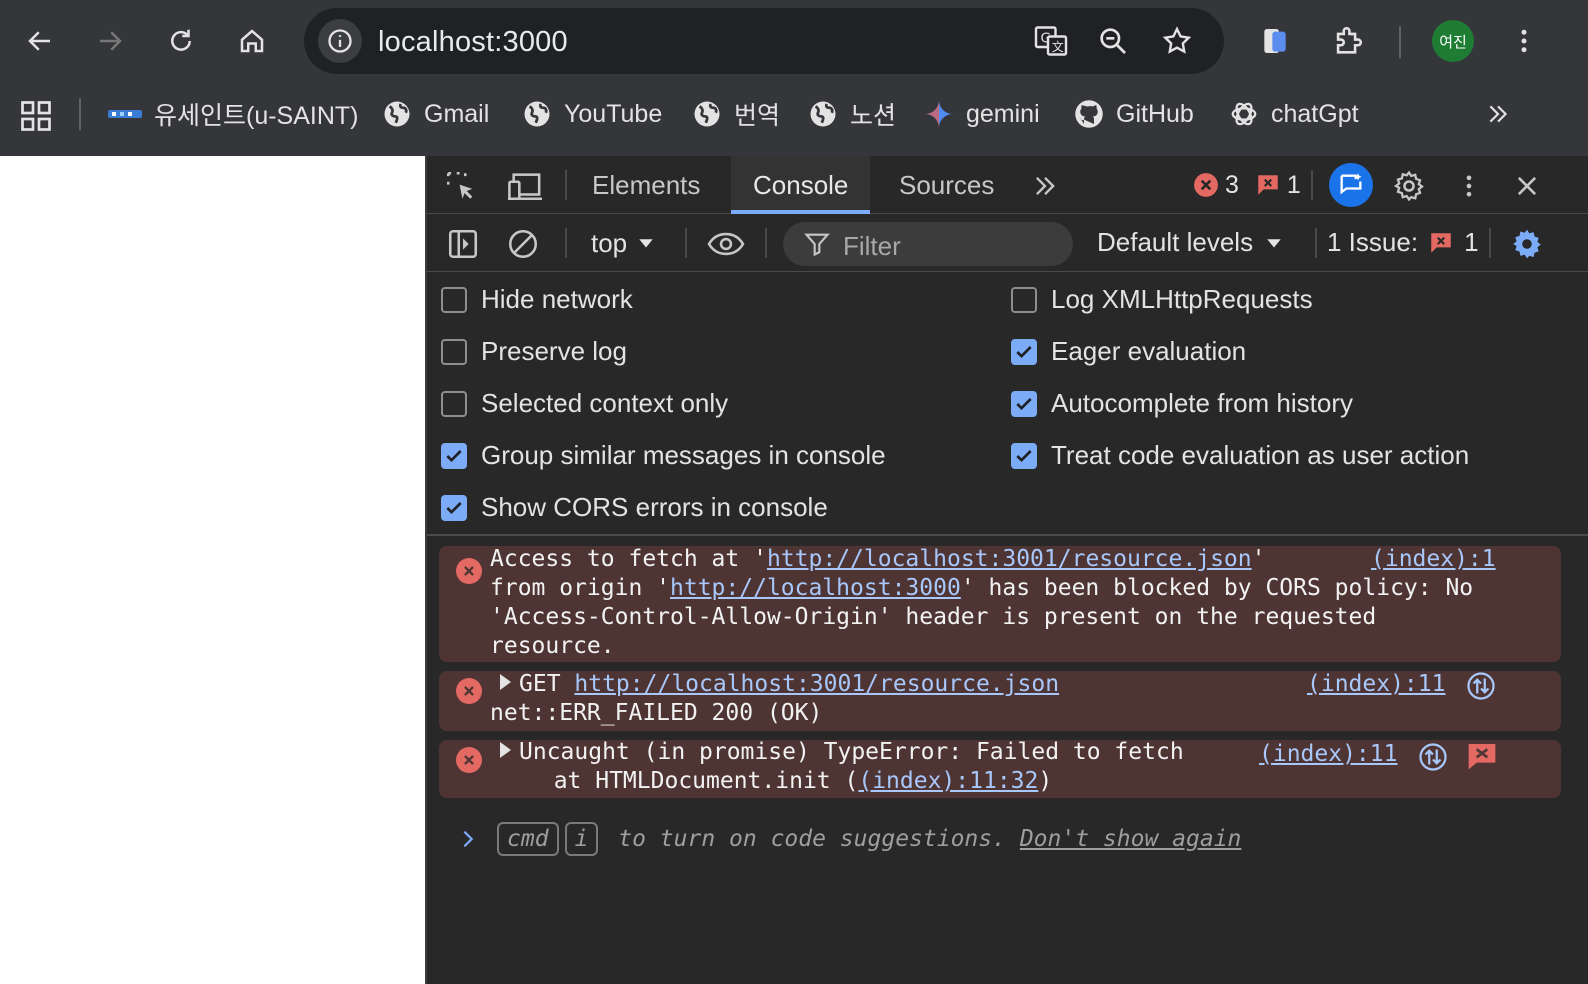 The image size is (1588, 984). Describe the element at coordinates (40, 41) in the screenshot. I see `back-button` at that location.